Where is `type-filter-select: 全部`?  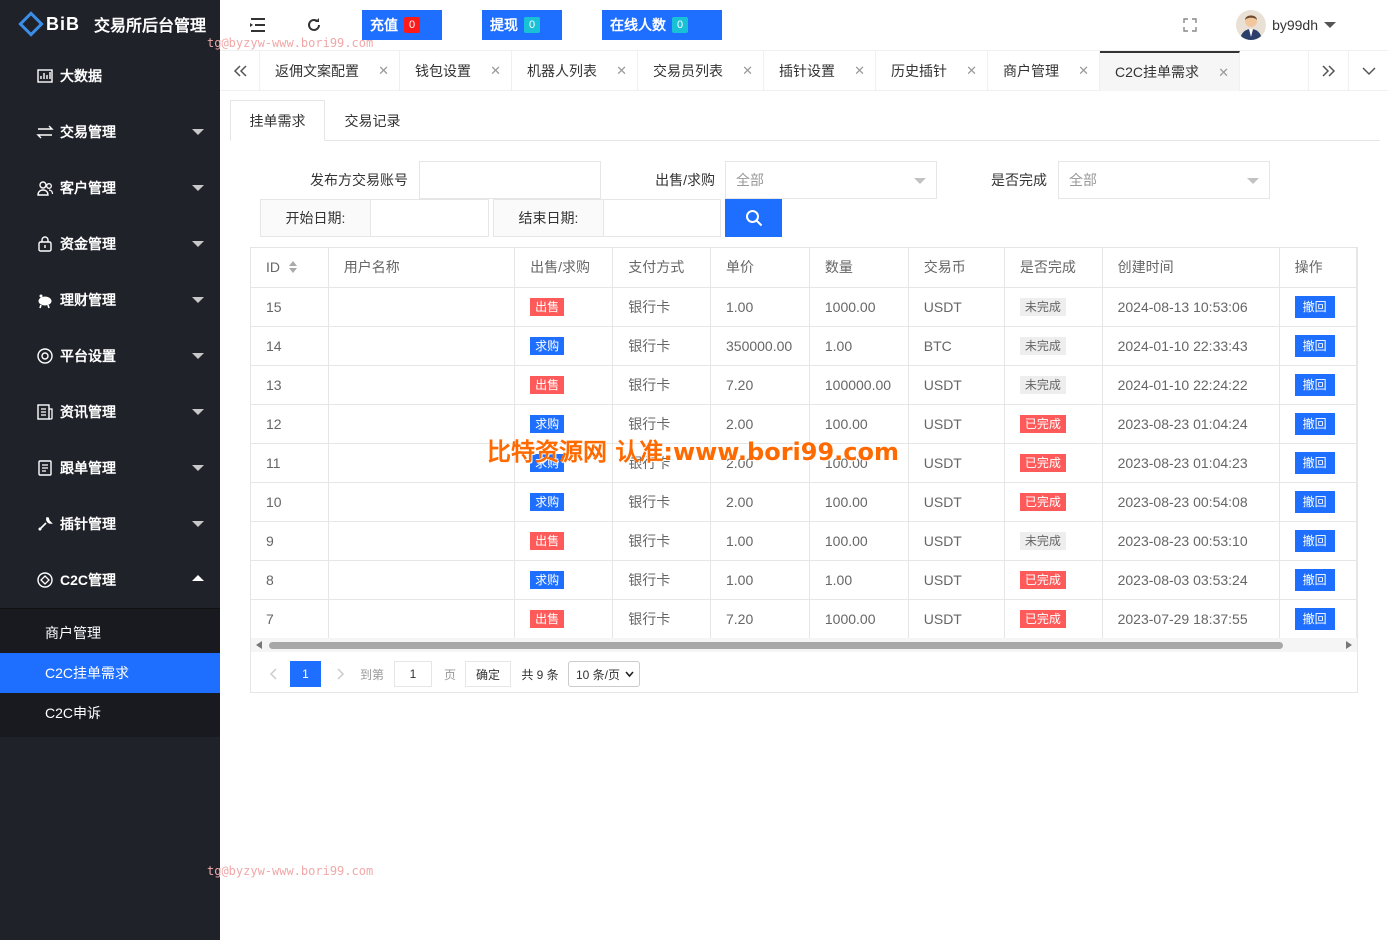 type-filter-select: 全部 is located at coordinates (831, 180).